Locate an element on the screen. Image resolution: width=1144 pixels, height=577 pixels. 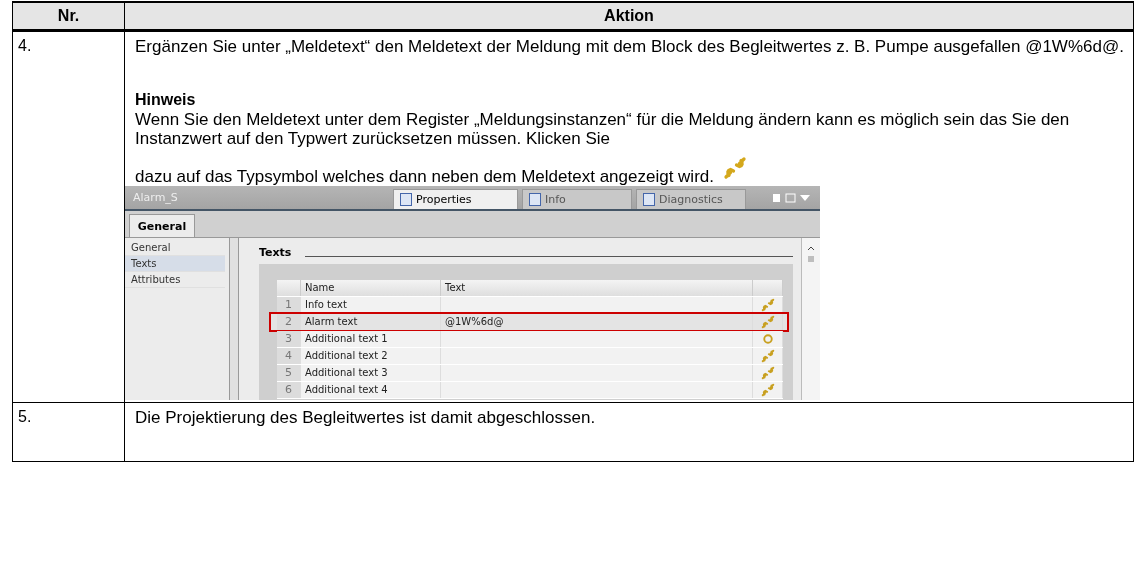
instruction-text: Die Projektierung des Begleitwertes ist damit abgeschlossen. is located at coordinates (366, 417).